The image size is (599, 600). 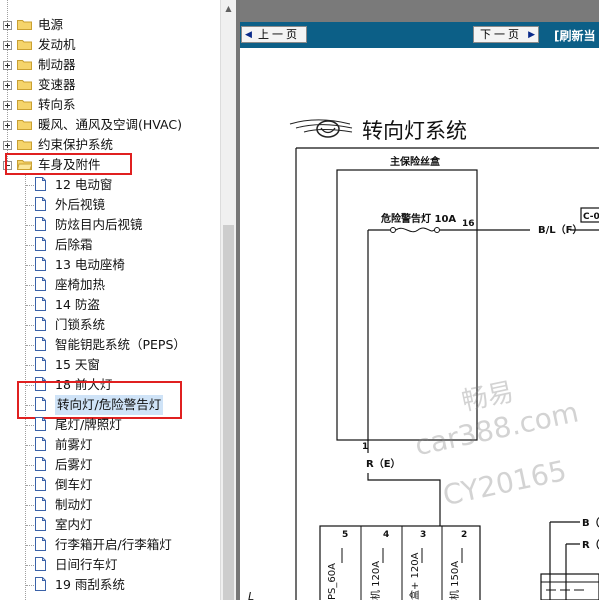 I want to click on tree-scrollbar: ▲, so click(x=228, y=300).